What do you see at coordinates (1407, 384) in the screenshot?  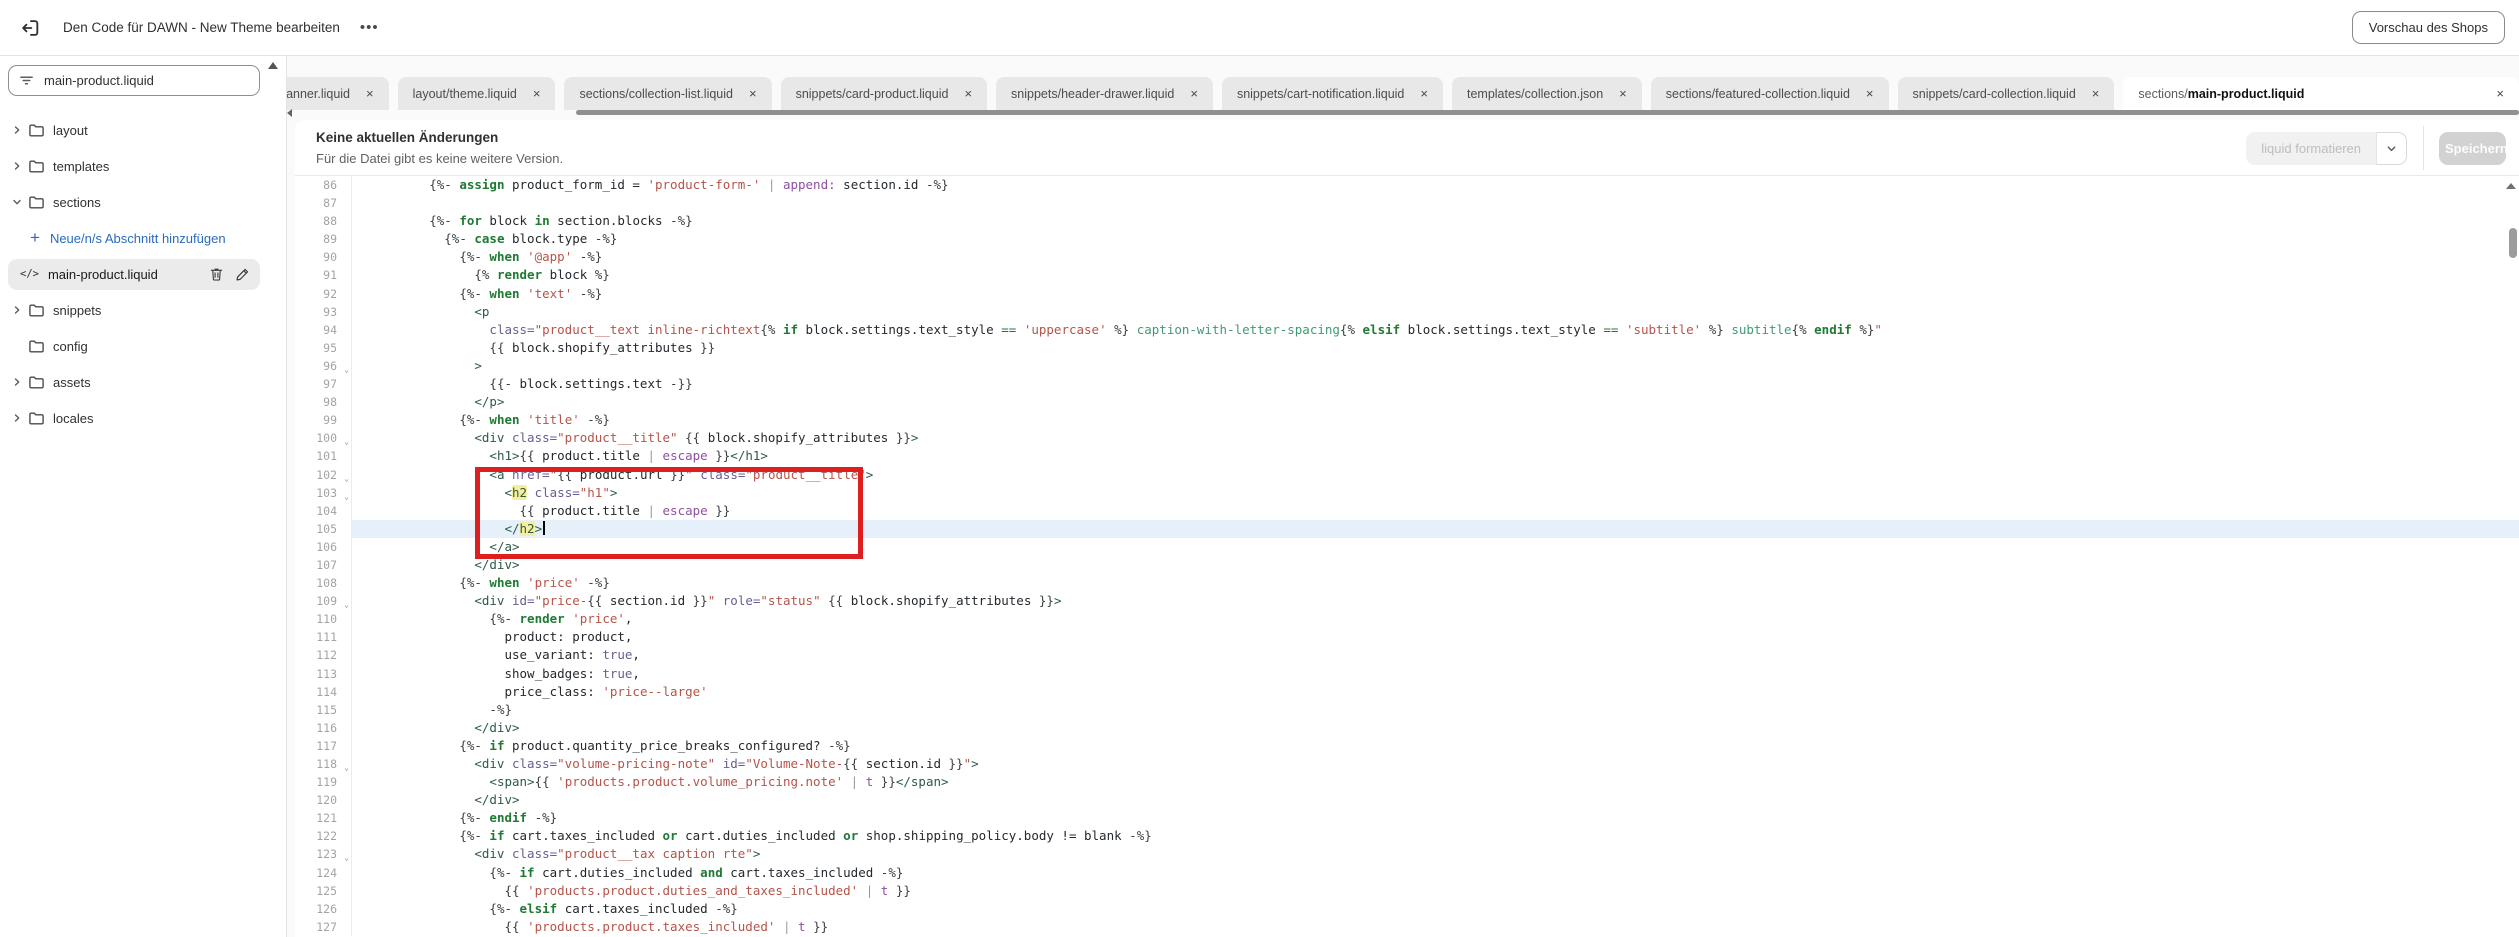 I see `code-line-97: 97 {{- block.settings.text -}}` at bounding box center [1407, 384].